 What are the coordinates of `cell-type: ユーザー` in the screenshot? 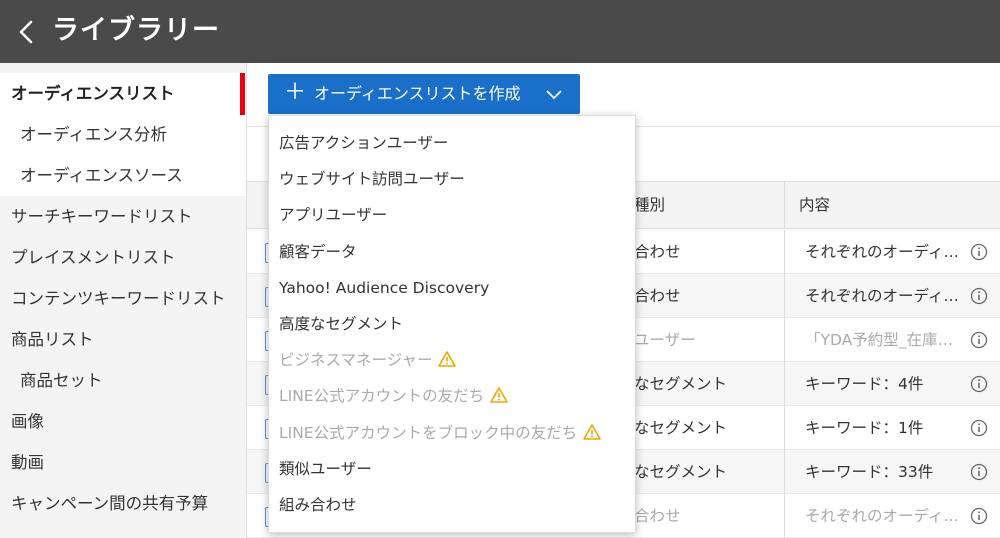 It's located at (665, 340).